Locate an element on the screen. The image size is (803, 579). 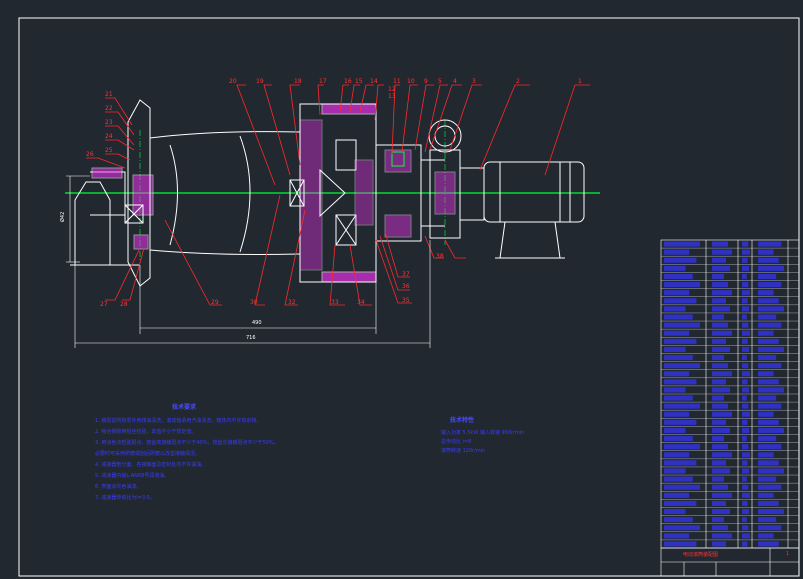
tech-requirement-line: 必要时可采用研磨或刮后研磨以改善接触情况。 is located at coordinates (148, 454).